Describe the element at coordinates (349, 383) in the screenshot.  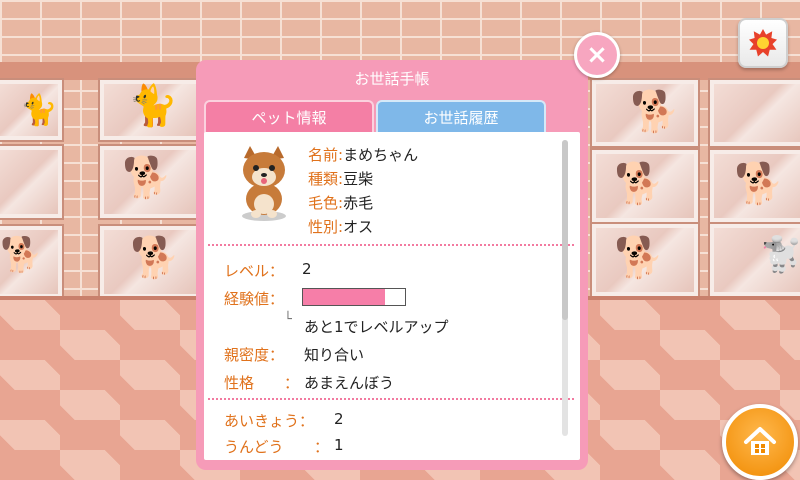
I see `personality-value: あまえんぼう` at that location.